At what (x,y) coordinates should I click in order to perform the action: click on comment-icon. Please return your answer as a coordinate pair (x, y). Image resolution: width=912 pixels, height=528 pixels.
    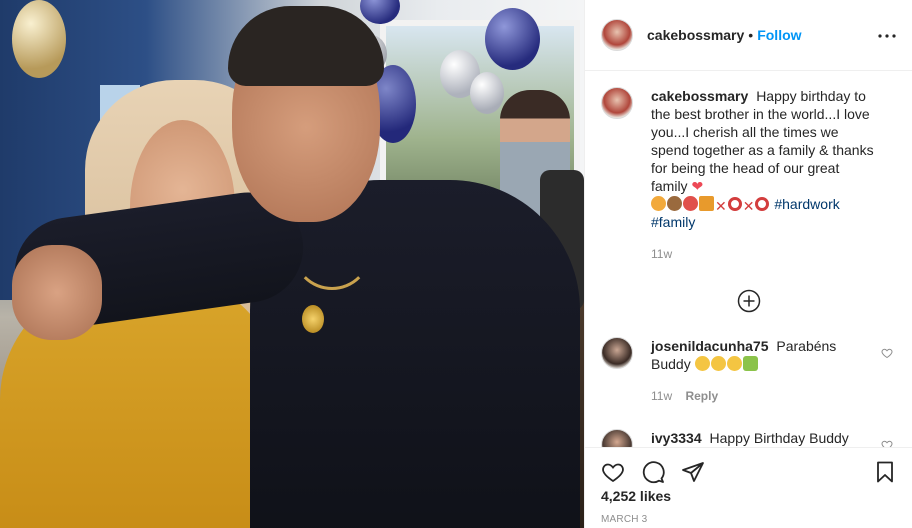
    Looking at the image, I should click on (653, 472).